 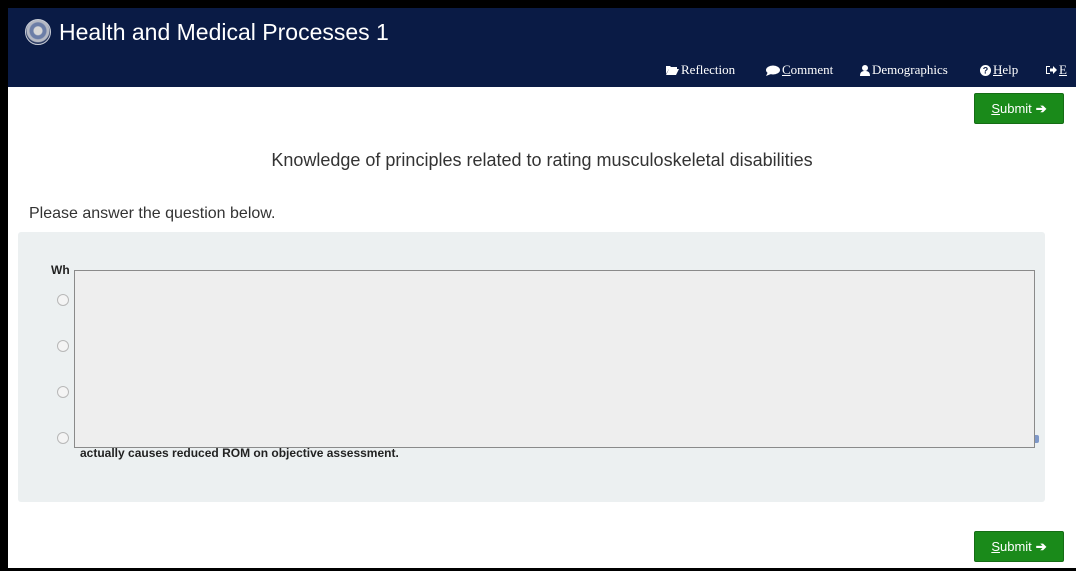 I want to click on nav-reflection: Reflection, so click(x=700, y=70).